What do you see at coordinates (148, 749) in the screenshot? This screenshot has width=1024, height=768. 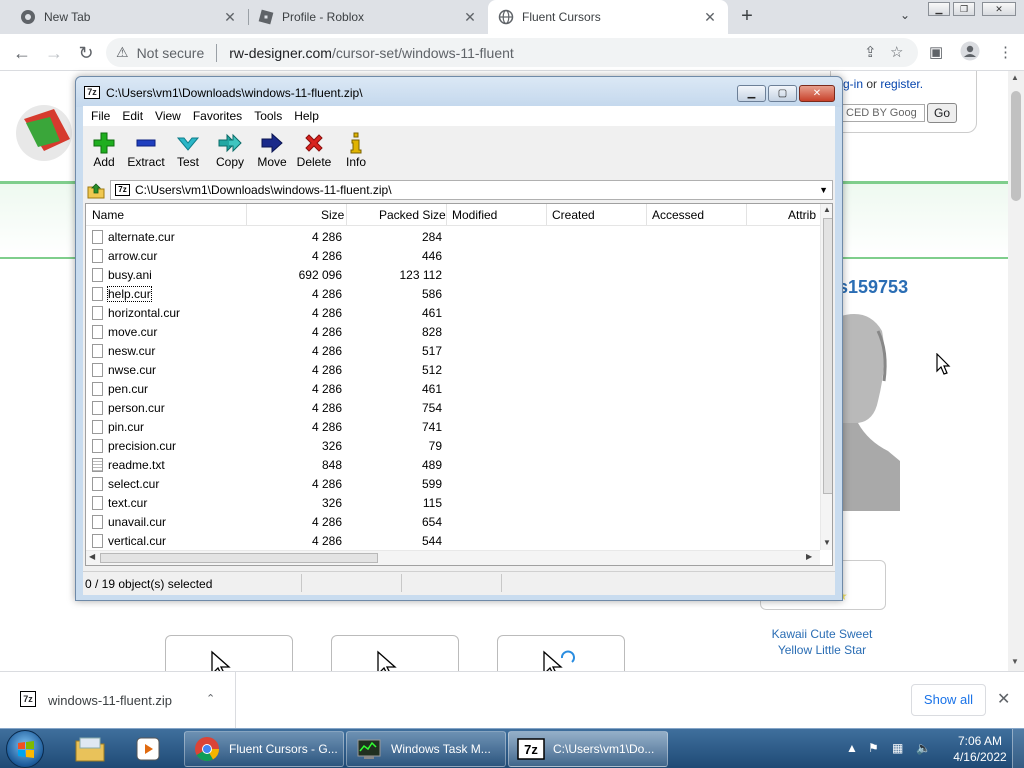 I see `media-player-icon` at bounding box center [148, 749].